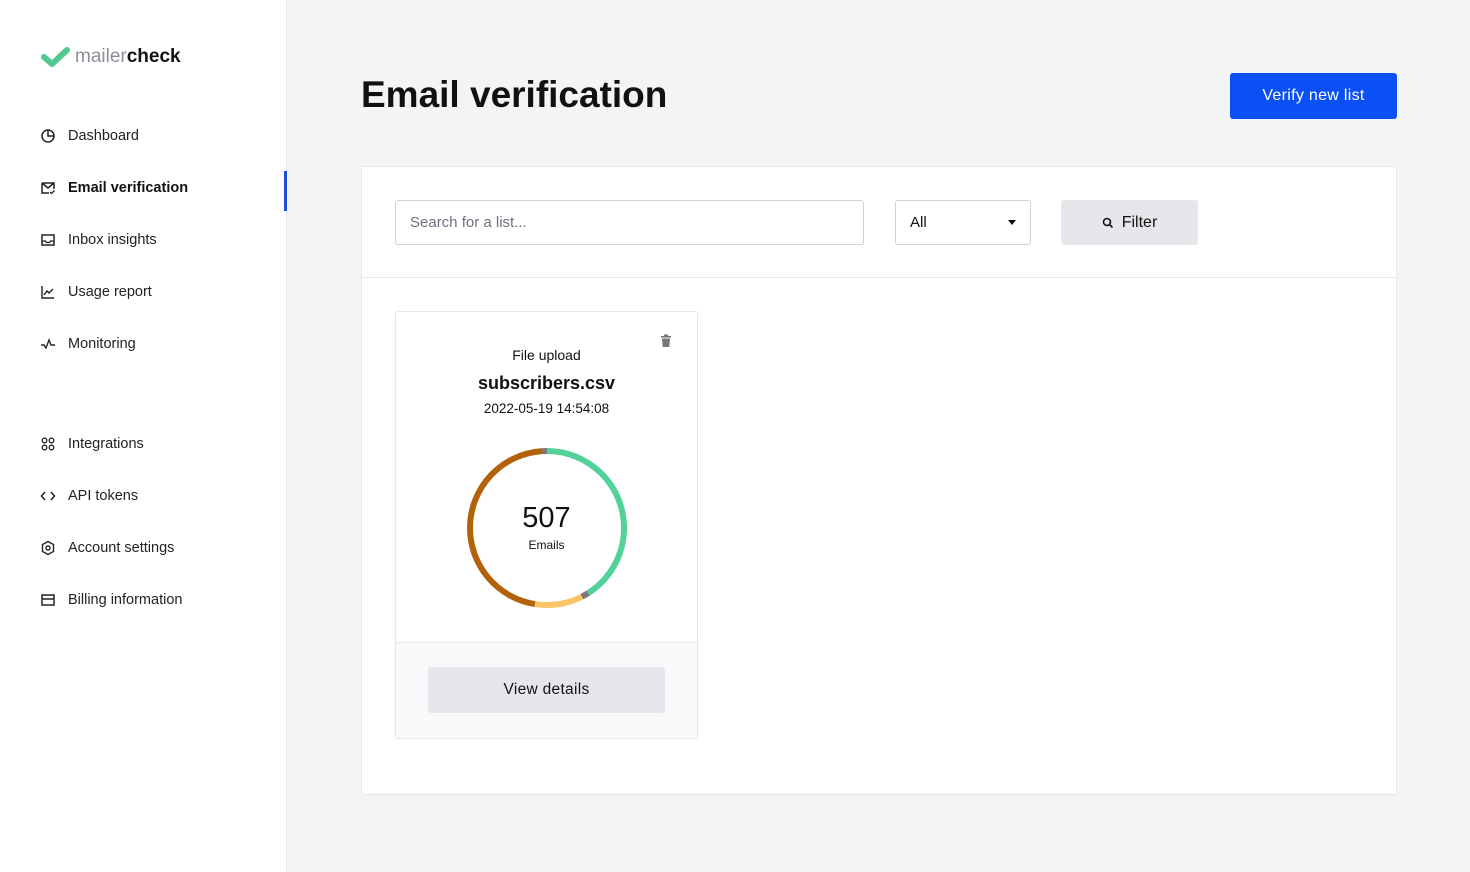 This screenshot has width=1470, height=872. What do you see at coordinates (48, 136) in the screenshot?
I see `pie-chart-icon` at bounding box center [48, 136].